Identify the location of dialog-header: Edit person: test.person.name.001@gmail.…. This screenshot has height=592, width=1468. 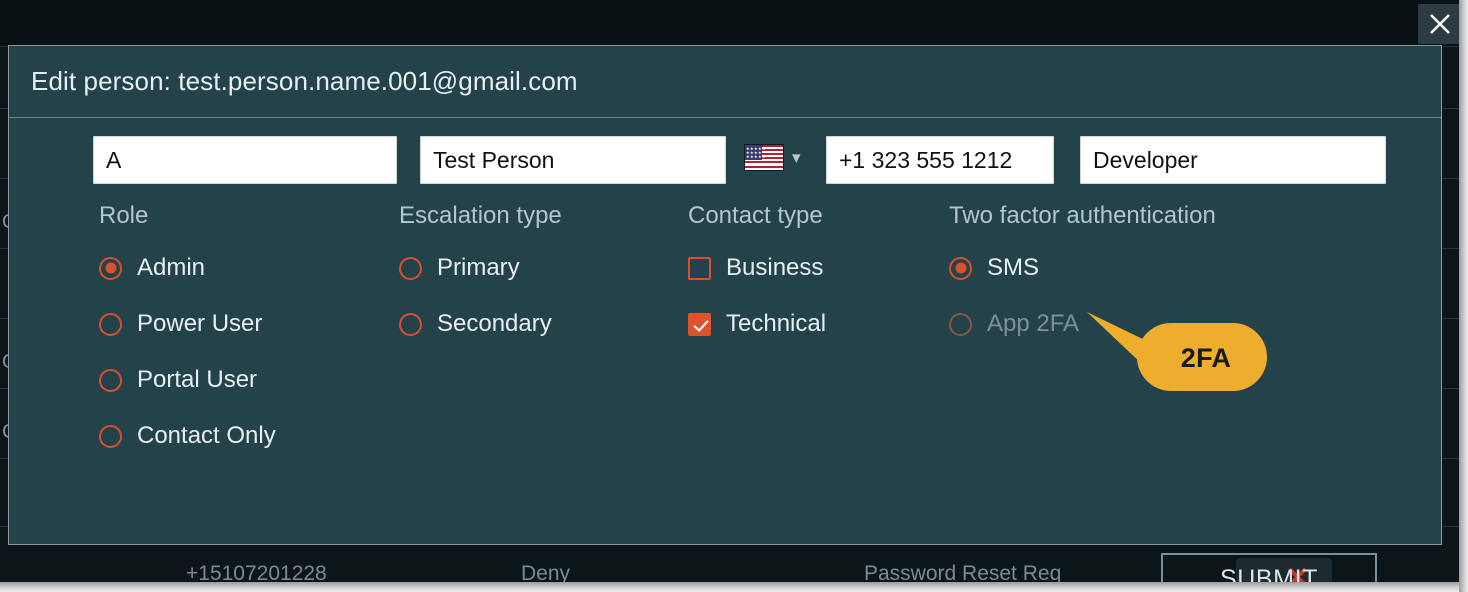
(725, 82).